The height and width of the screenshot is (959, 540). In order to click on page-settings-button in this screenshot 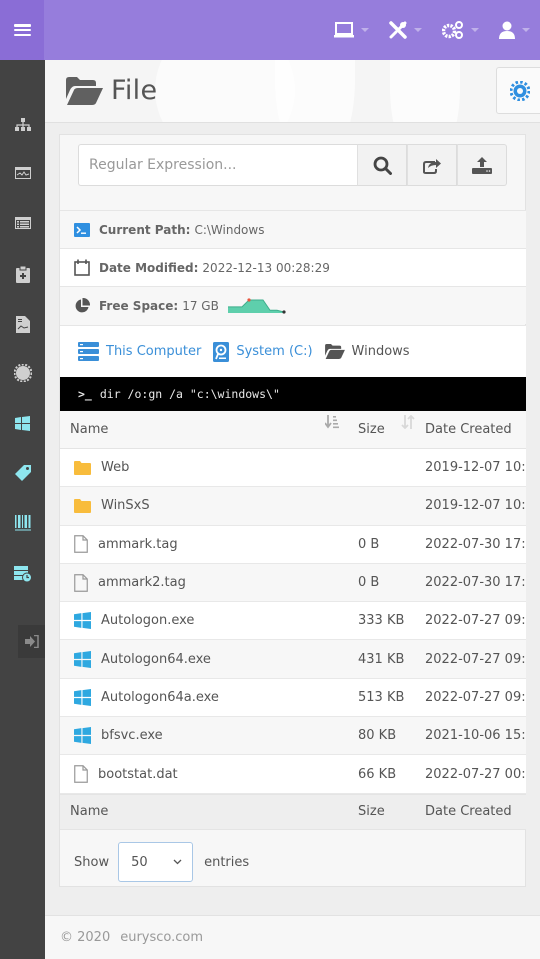, I will do `click(518, 90)`.